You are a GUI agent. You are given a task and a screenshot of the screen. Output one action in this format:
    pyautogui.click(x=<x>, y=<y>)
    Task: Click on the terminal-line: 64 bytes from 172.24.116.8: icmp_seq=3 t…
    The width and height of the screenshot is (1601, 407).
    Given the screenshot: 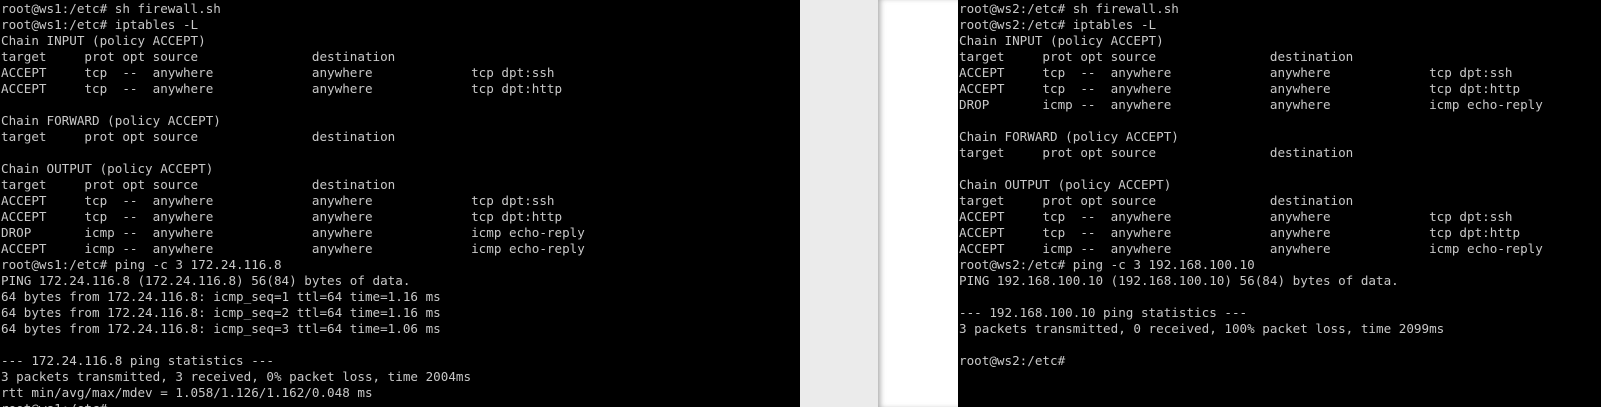 What is the action you would take?
    pyautogui.click(x=221, y=328)
    